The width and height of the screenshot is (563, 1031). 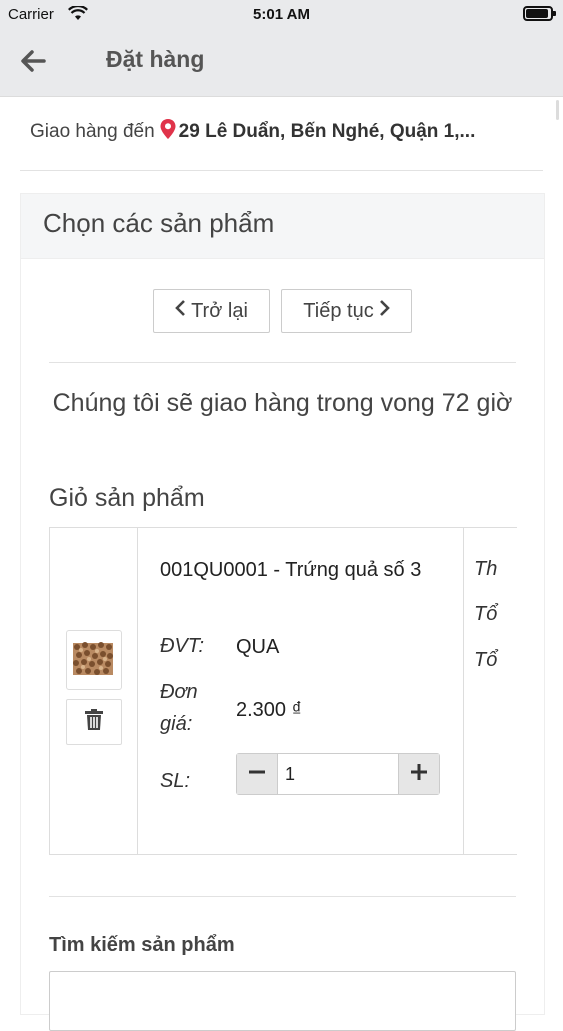 What do you see at coordinates (486, 660) in the screenshot?
I see `totals-label-3: Tổ` at bounding box center [486, 660].